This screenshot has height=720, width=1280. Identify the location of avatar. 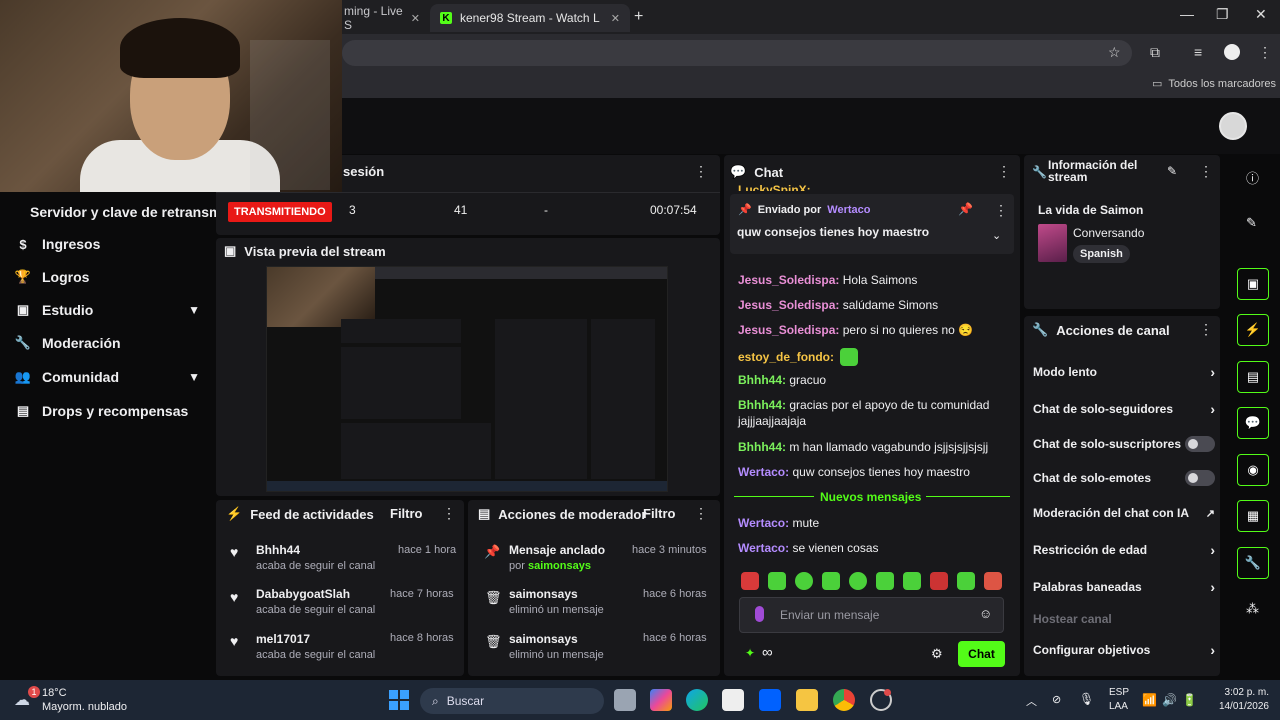
(1233, 126).